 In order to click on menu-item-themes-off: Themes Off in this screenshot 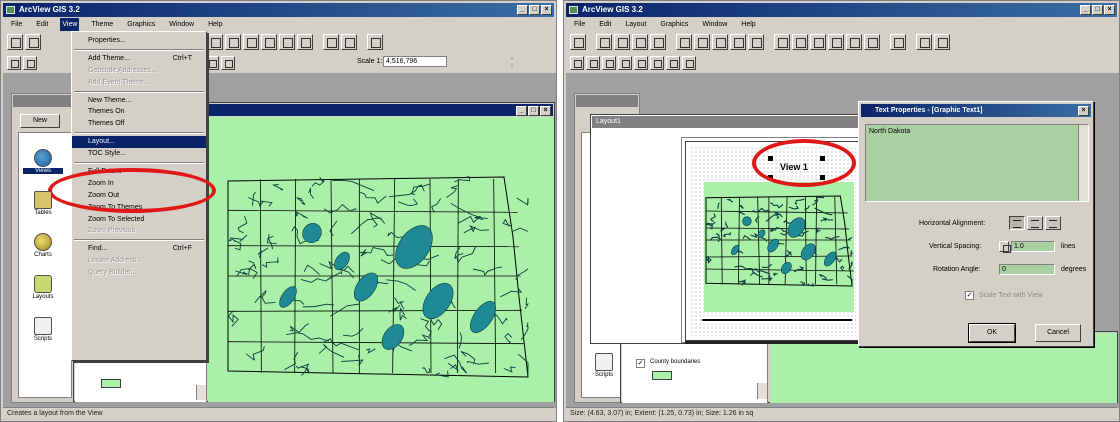, I will do `click(139, 124)`.